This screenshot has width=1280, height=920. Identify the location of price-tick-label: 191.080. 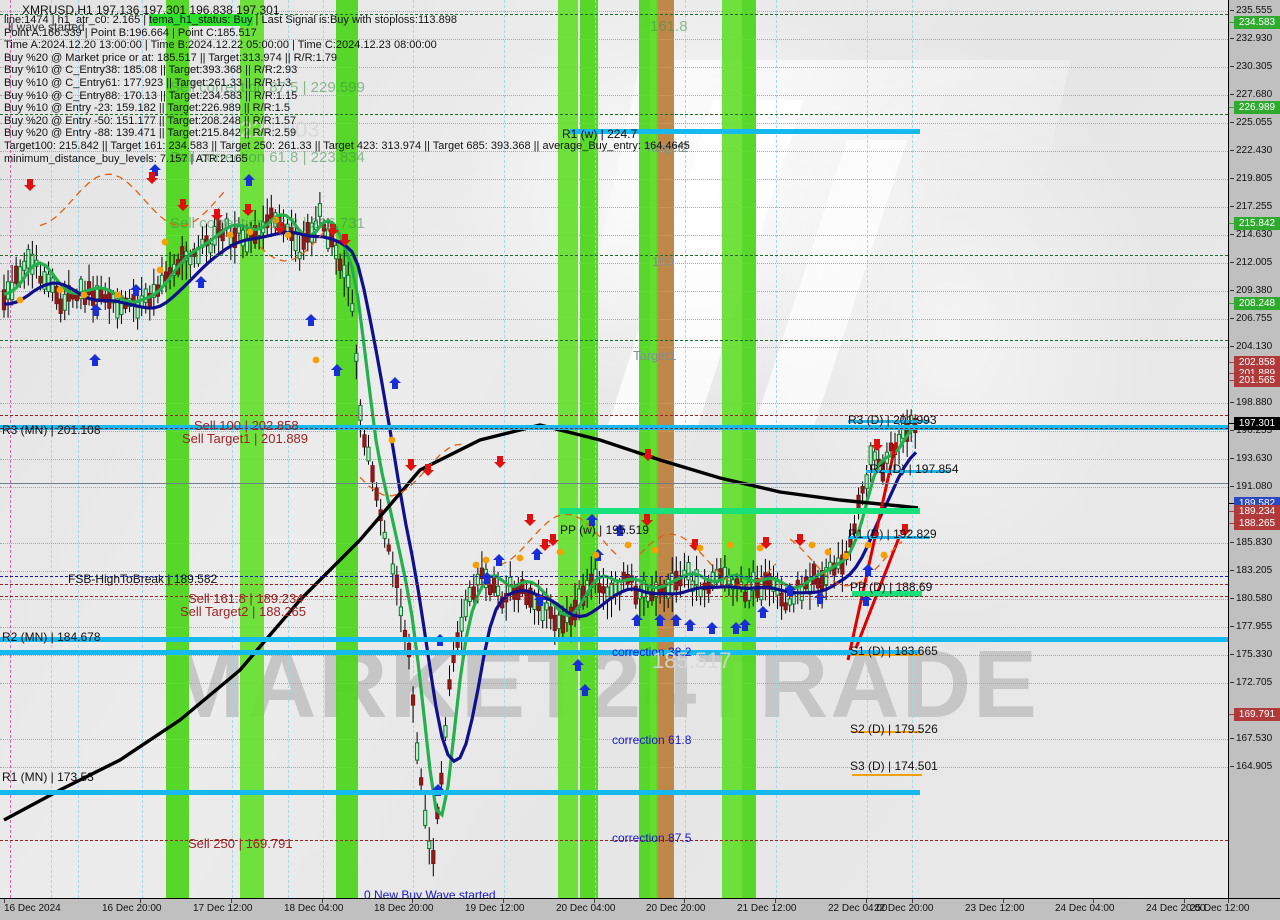
(1254, 486).